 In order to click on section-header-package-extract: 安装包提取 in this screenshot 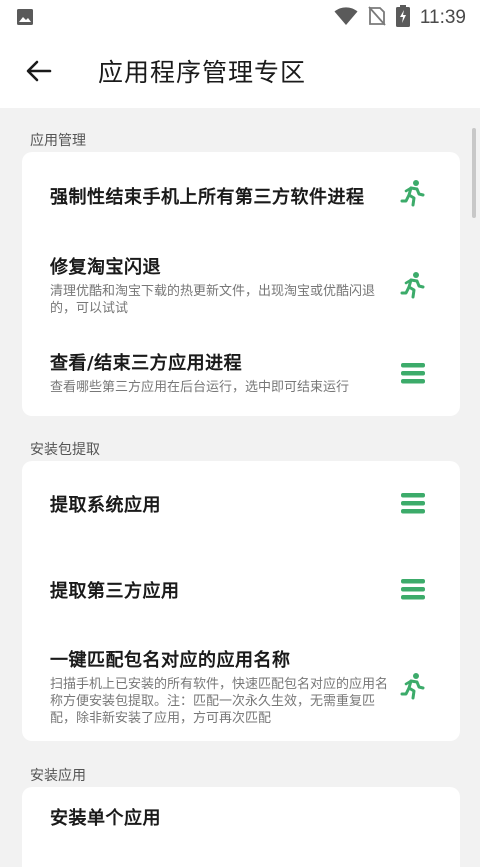, I will do `click(65, 450)`.